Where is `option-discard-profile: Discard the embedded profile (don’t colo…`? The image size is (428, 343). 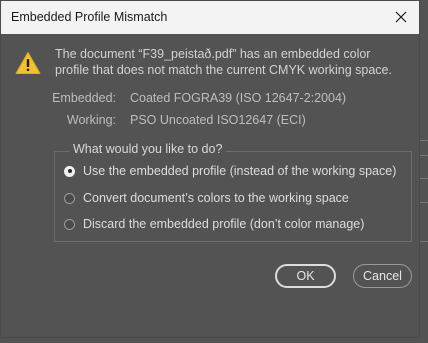 option-discard-profile: Discard the embedded profile (don’t colo… is located at coordinates (214, 224).